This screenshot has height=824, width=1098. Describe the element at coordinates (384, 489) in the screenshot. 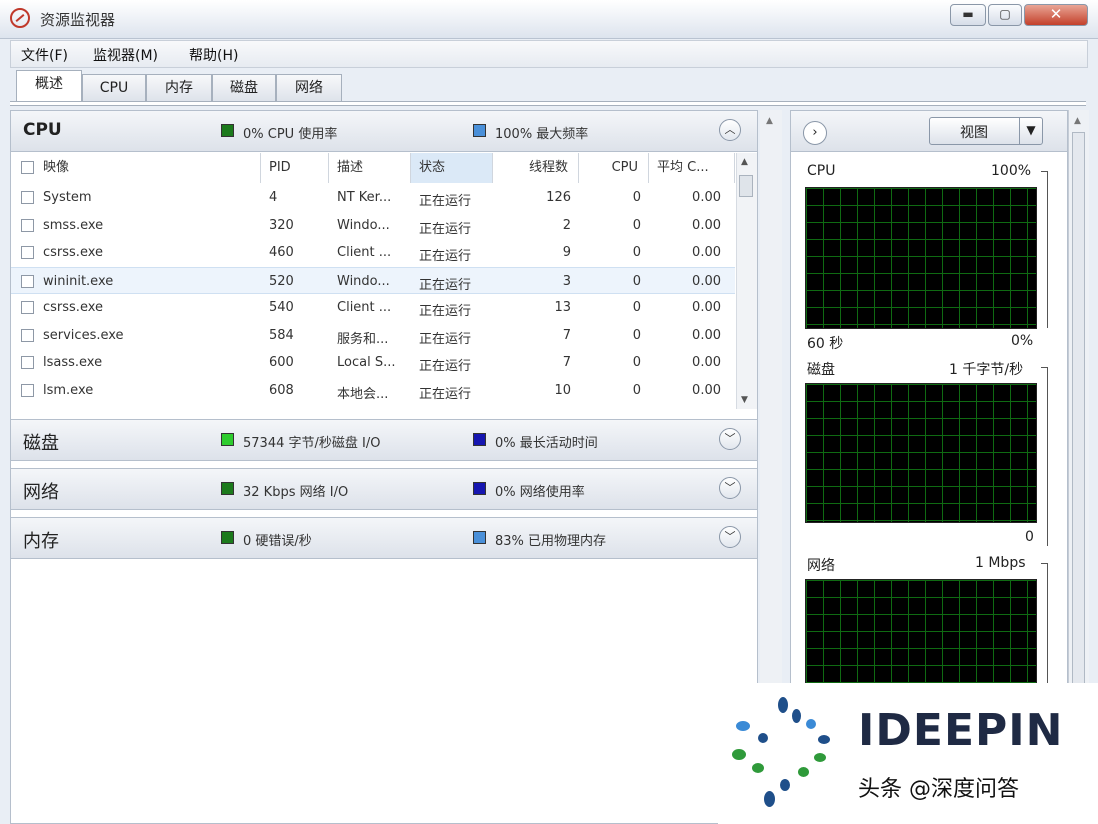

I see `network-section-header: 网络 32 Kbps 网络 I/O 0% 网络使用率 ﹀` at that location.